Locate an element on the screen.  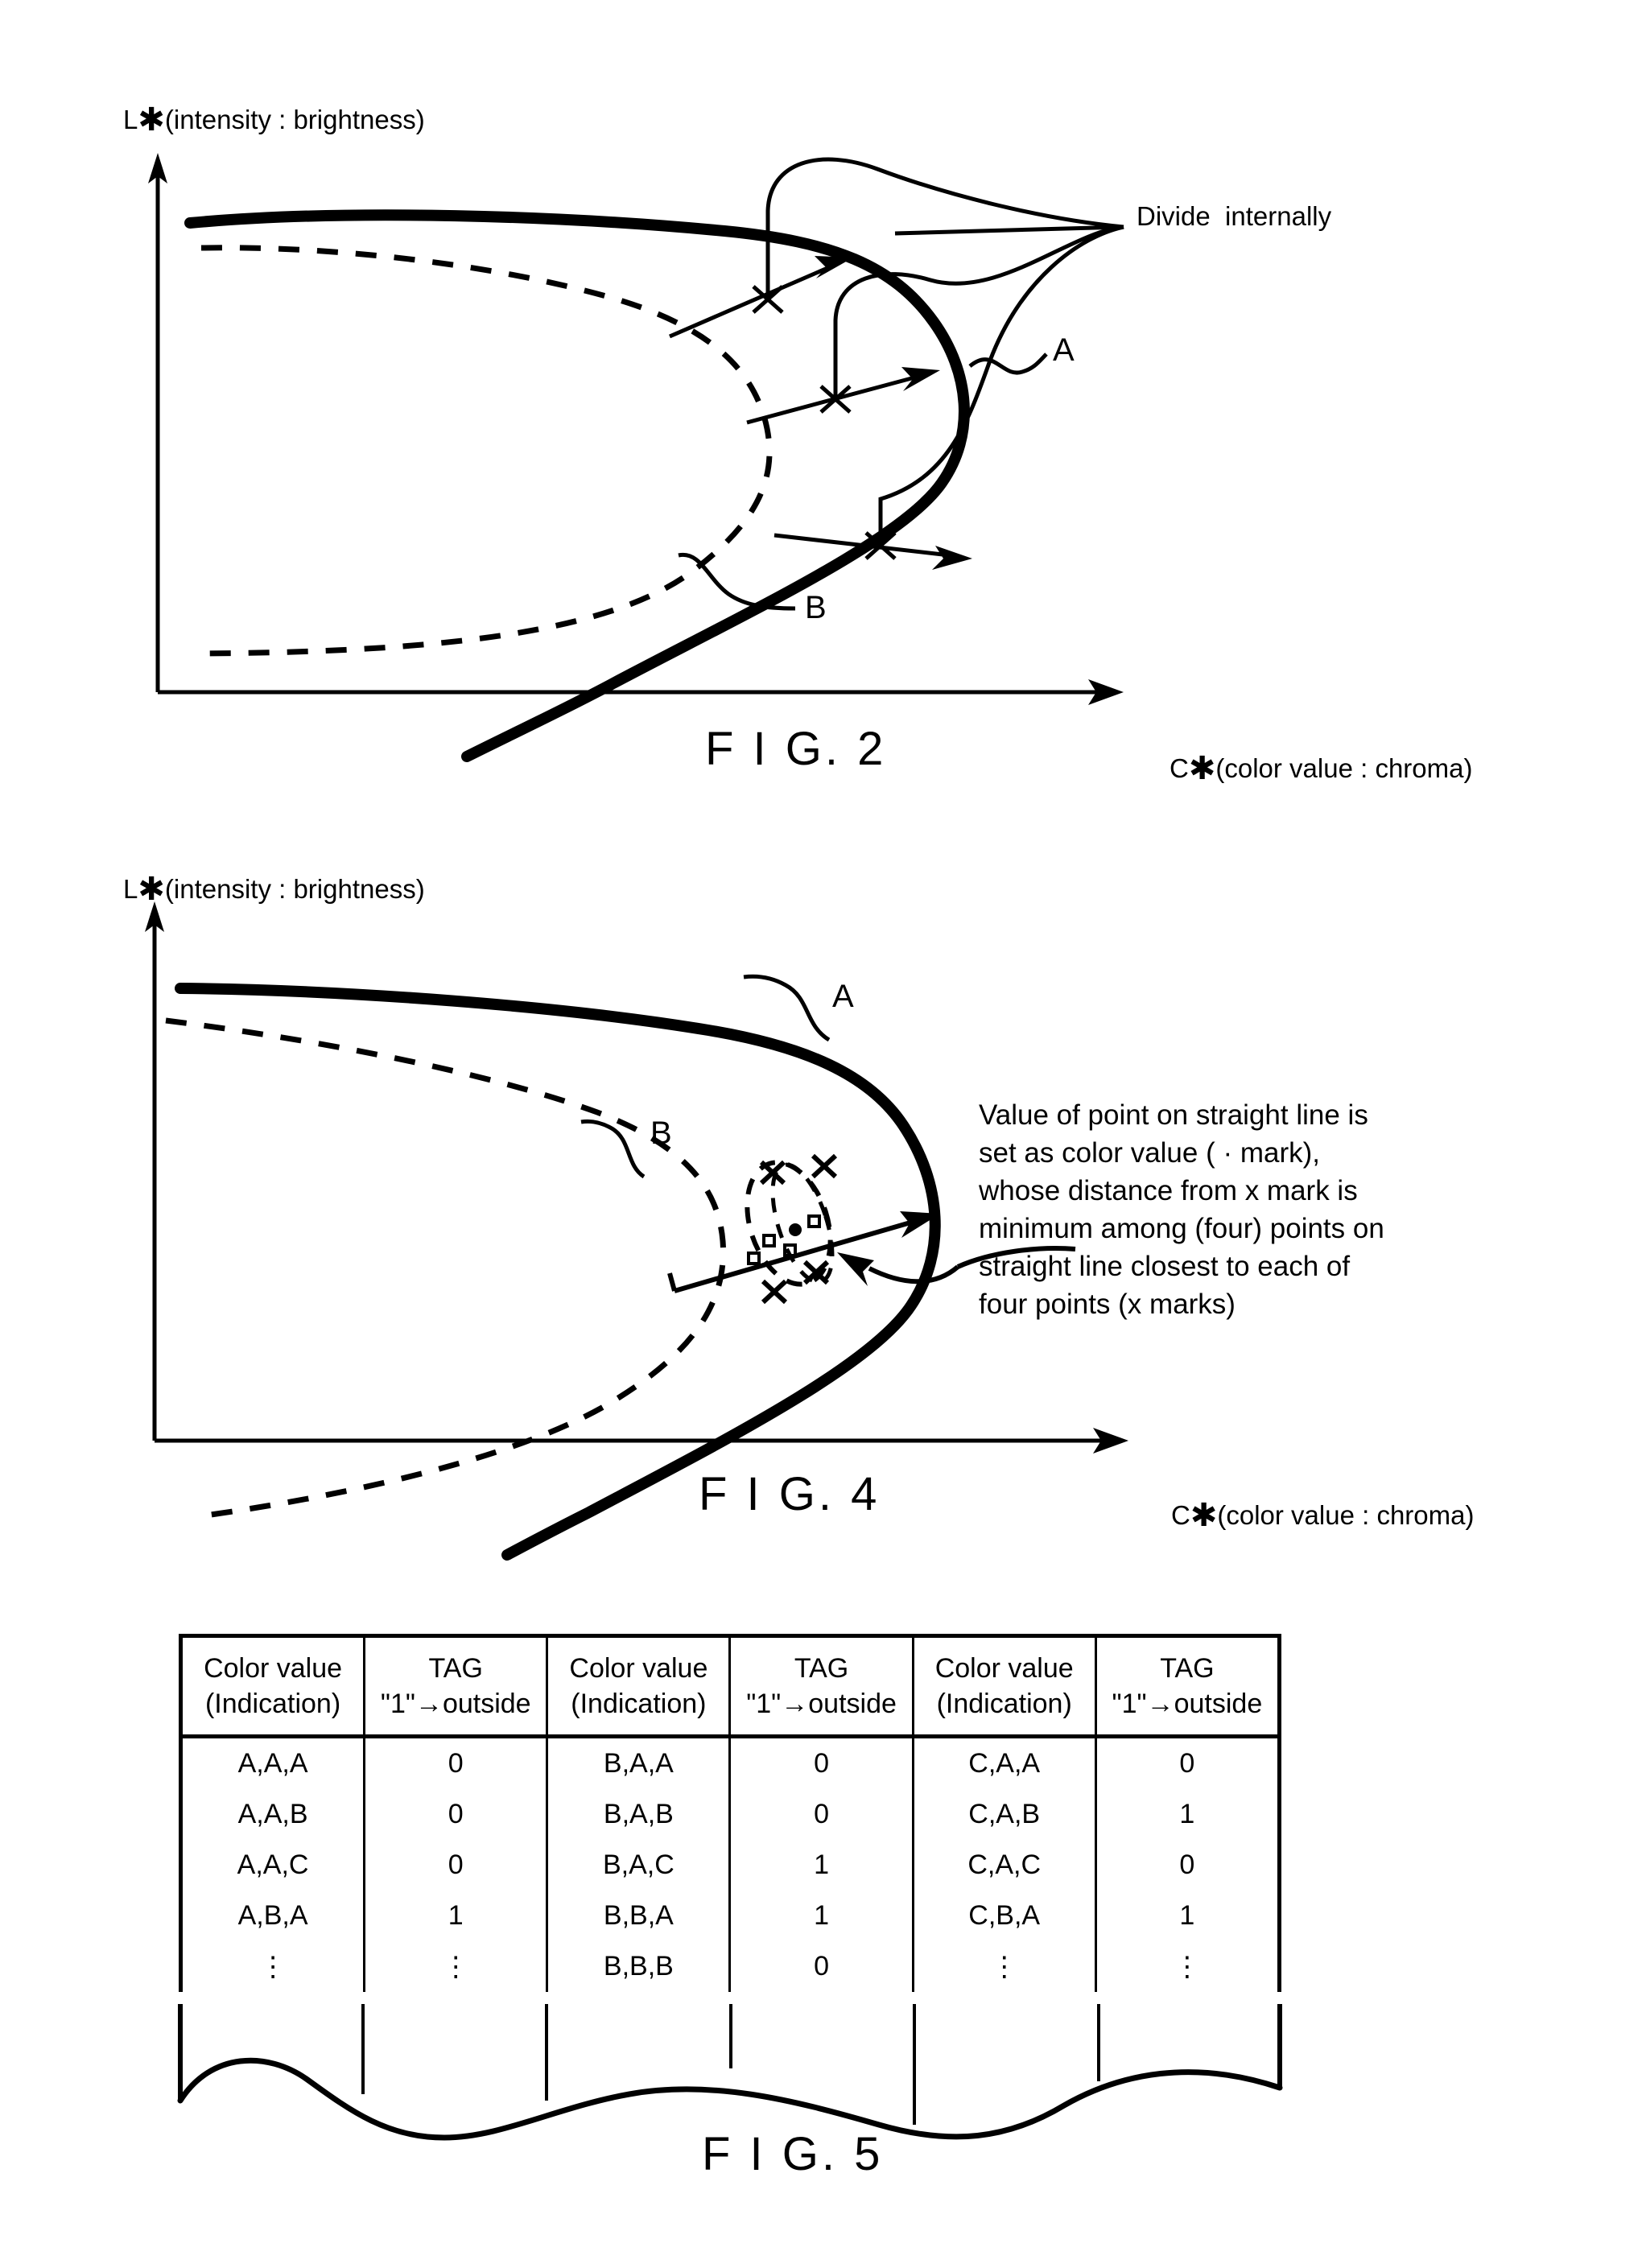
table-cell: C,B,A is located at coordinates (1004, 1916).